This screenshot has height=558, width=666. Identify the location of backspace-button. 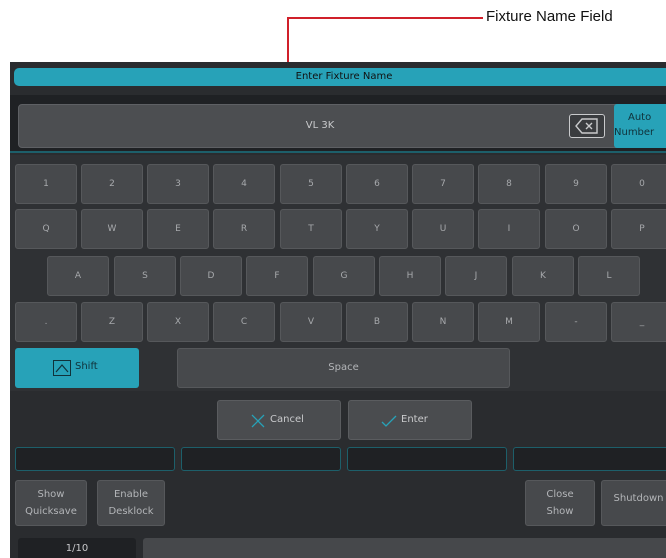
(587, 126).